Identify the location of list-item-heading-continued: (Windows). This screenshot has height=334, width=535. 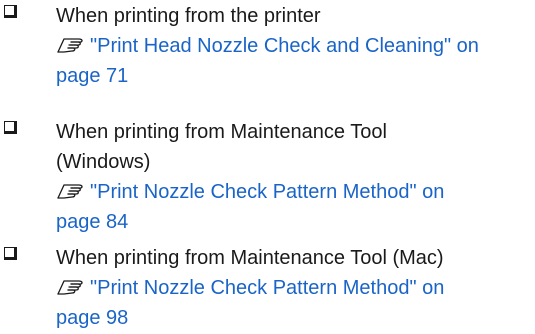
(103, 162).